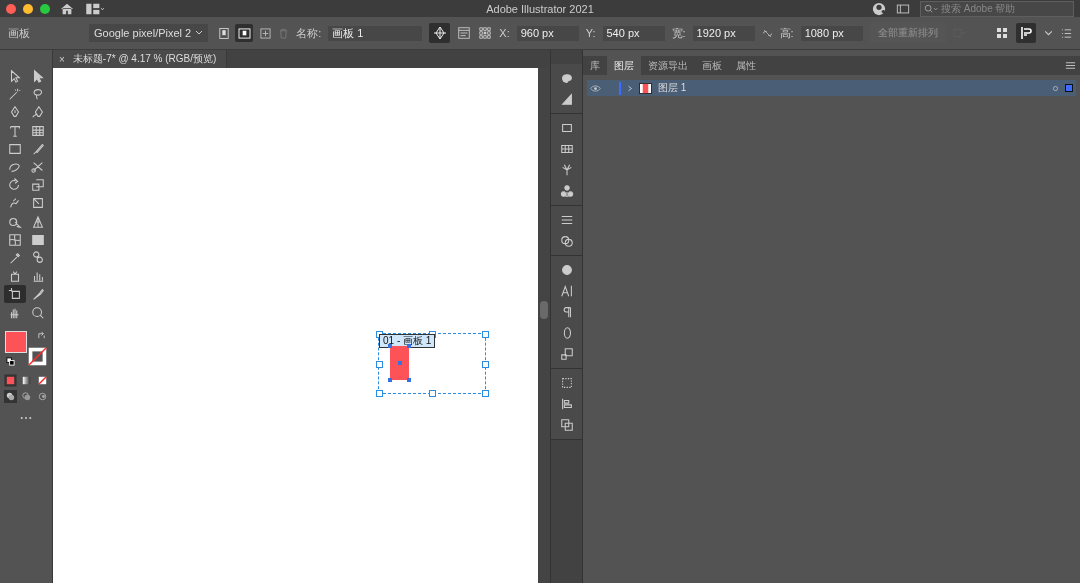  What do you see at coordinates (16, 341) in the screenshot?
I see `fill-swatch` at bounding box center [16, 341].